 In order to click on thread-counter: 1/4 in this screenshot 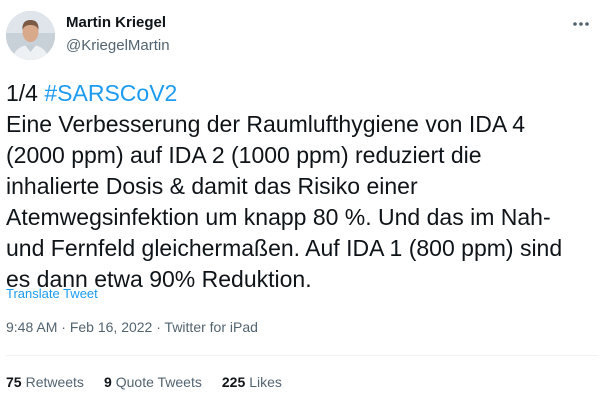, I will do `click(25, 93)`.